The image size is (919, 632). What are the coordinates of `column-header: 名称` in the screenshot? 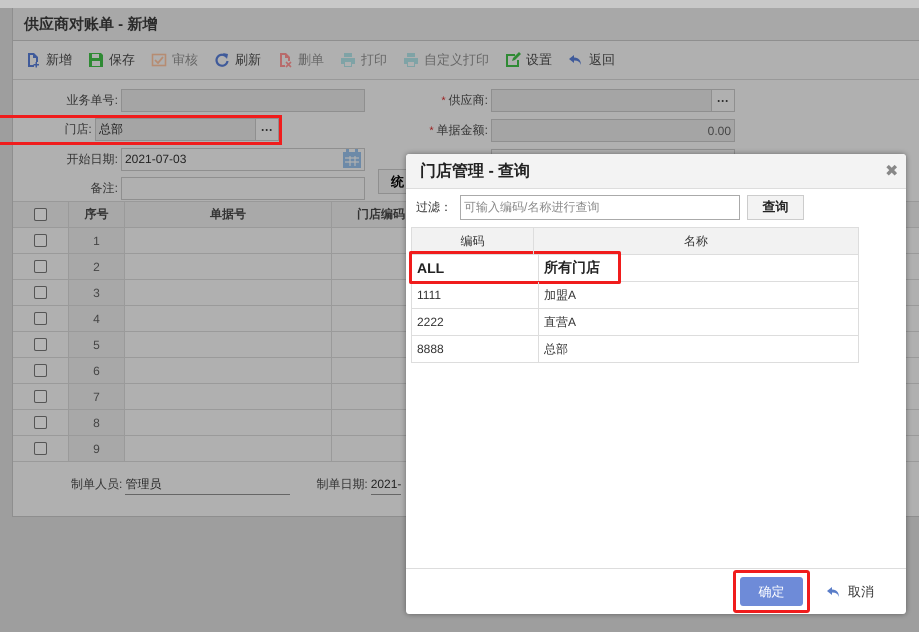 It's located at (696, 241).